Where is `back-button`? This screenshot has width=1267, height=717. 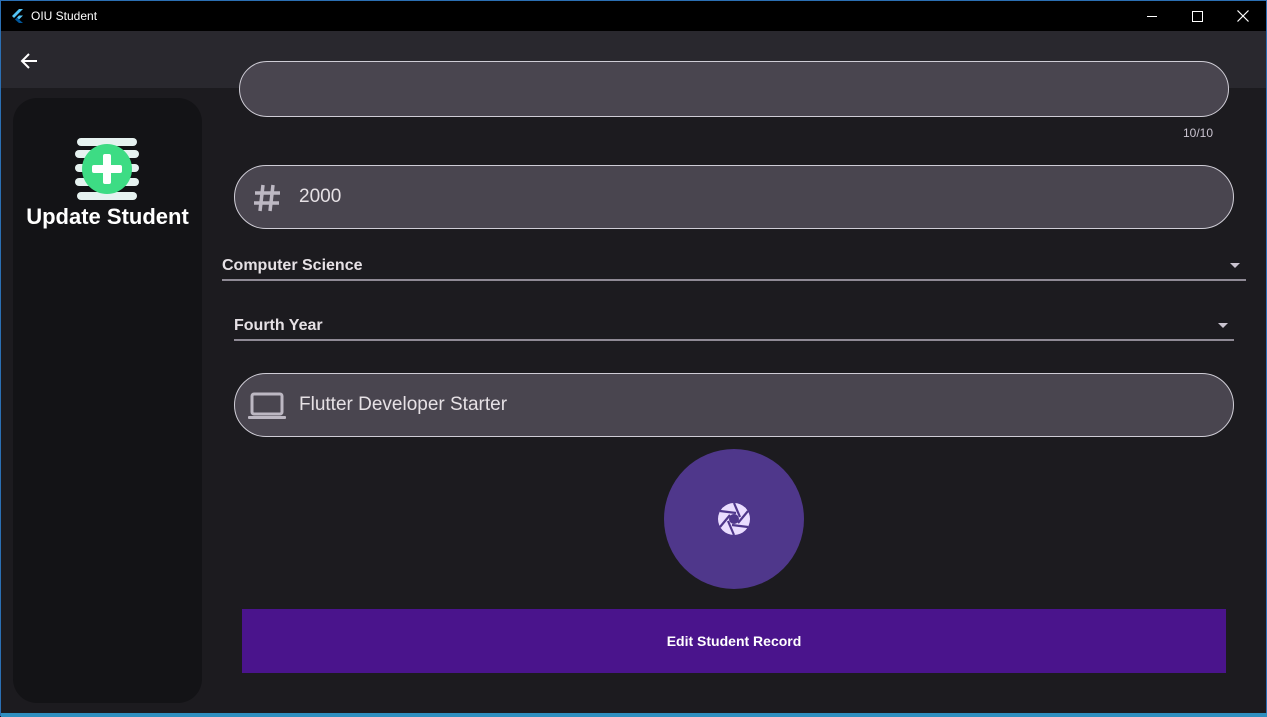 back-button is located at coordinates (29, 61).